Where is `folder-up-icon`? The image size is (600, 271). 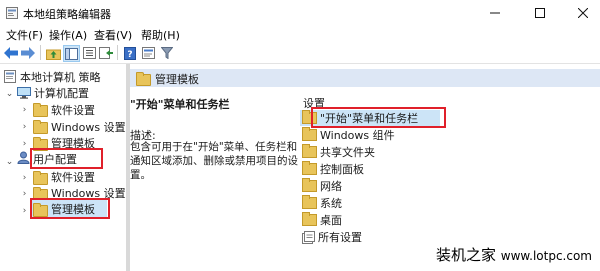 folder-up-icon is located at coordinates (53, 54).